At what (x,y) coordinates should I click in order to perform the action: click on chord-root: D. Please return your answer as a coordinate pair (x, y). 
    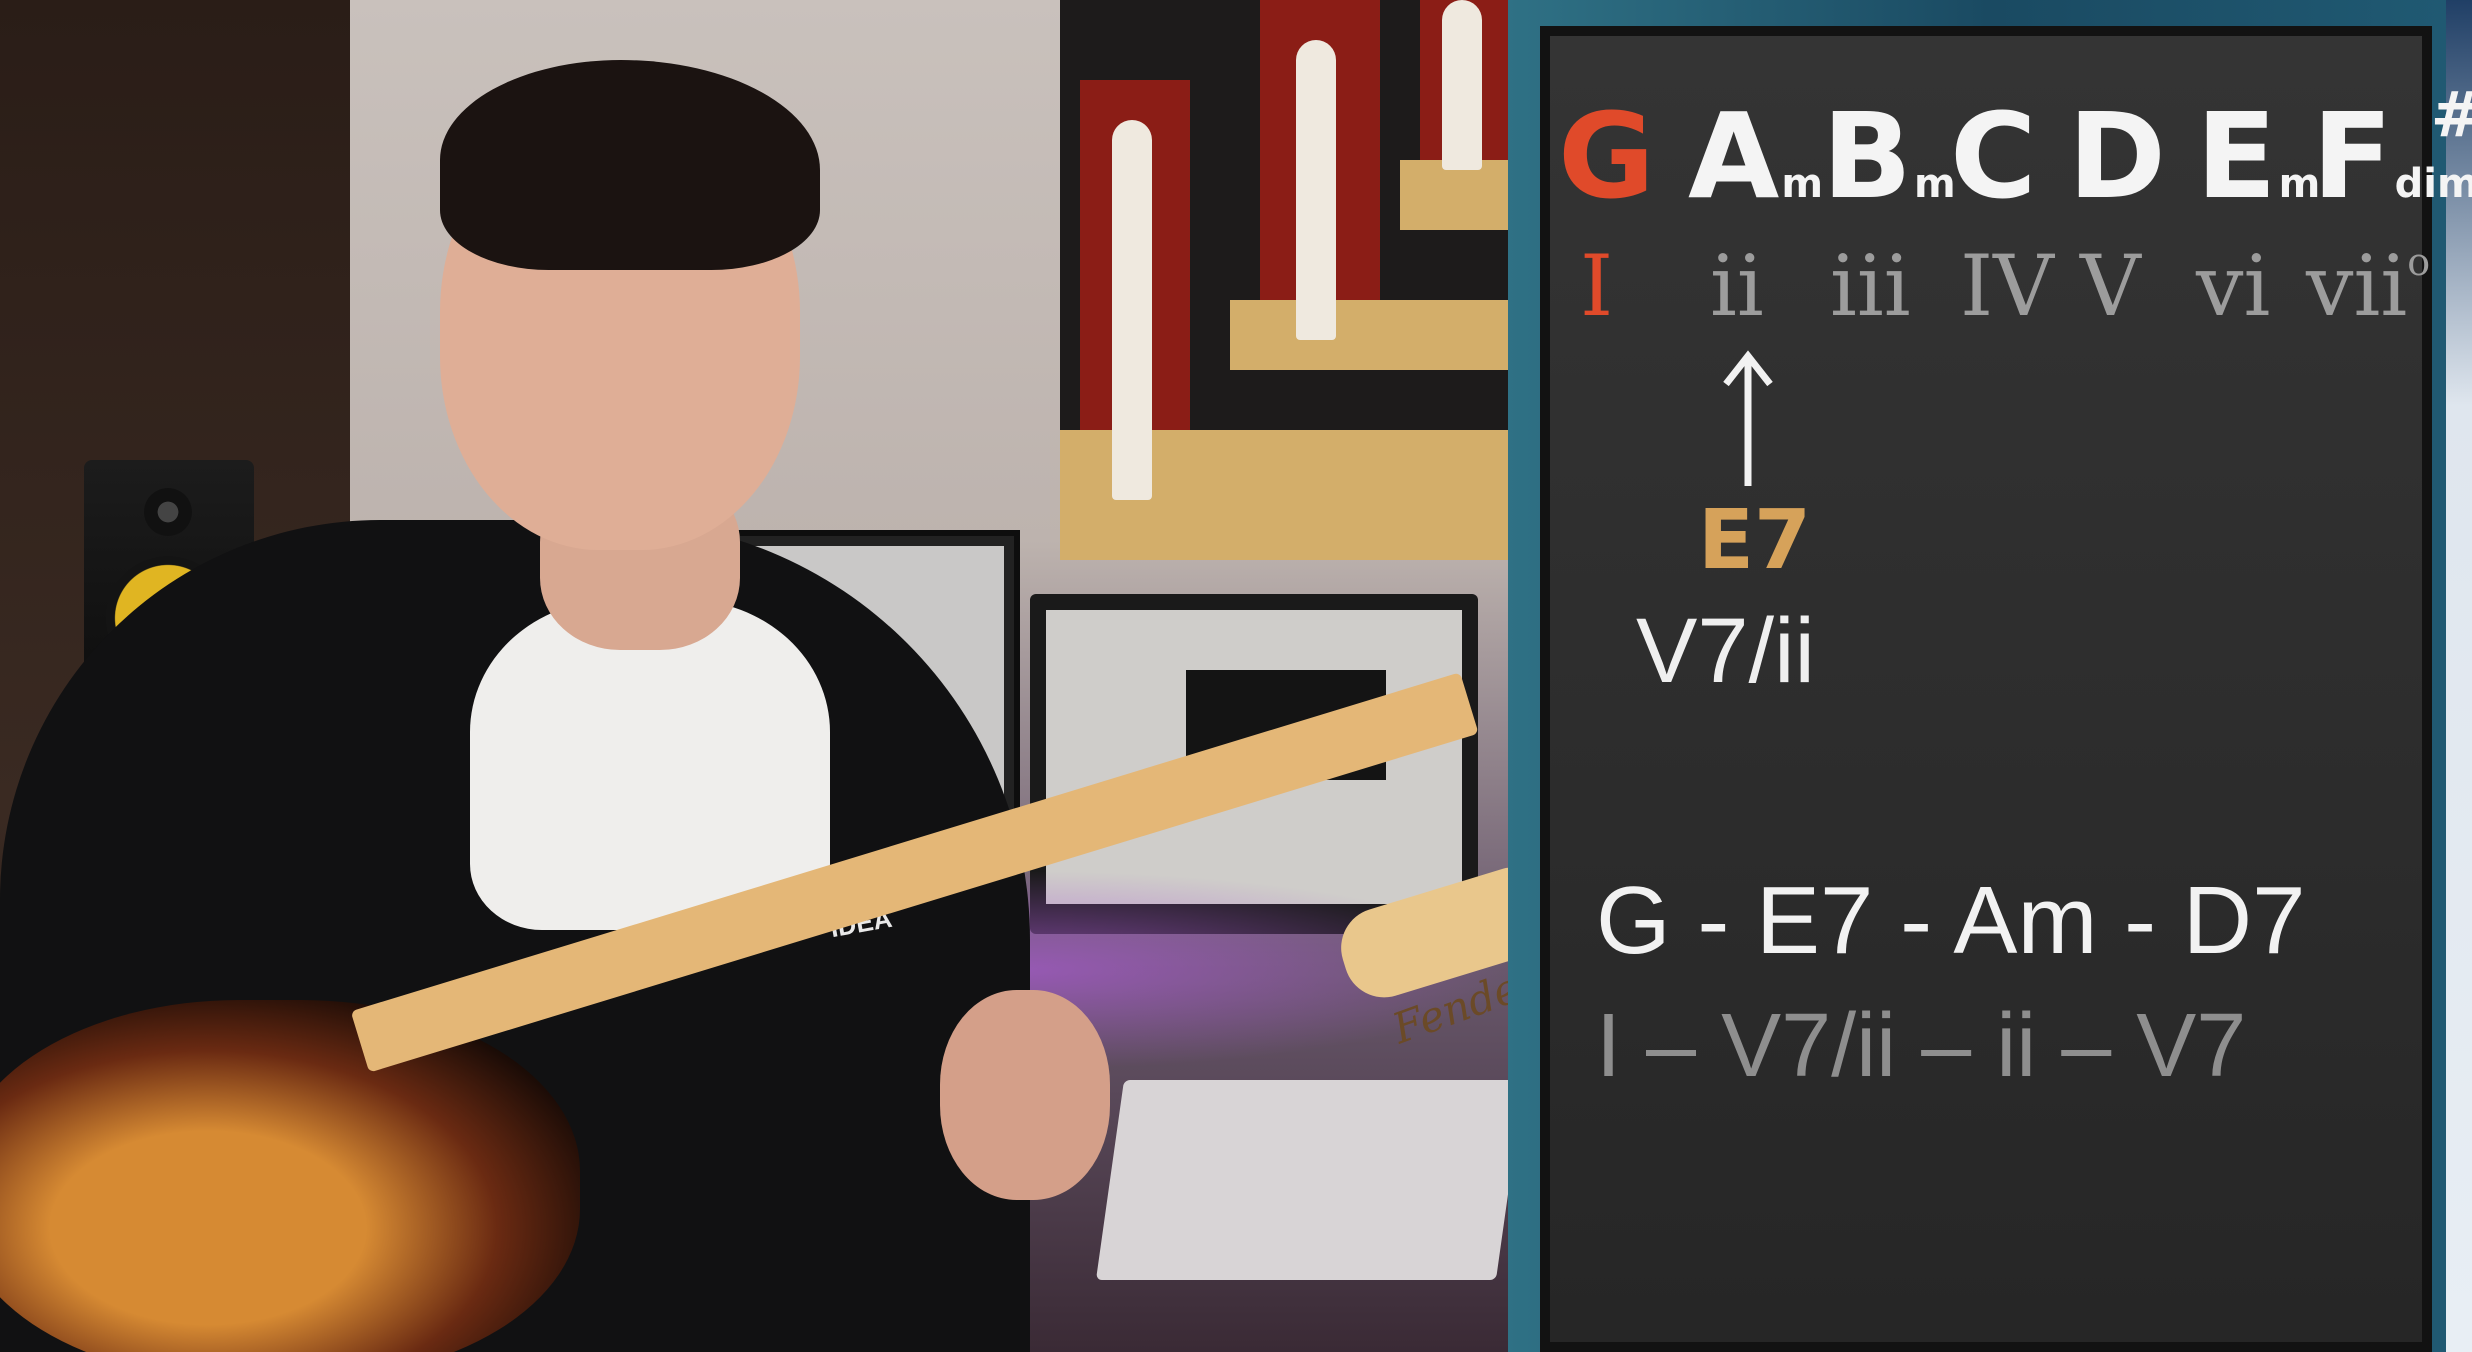
    Looking at the image, I should click on (2117, 156).